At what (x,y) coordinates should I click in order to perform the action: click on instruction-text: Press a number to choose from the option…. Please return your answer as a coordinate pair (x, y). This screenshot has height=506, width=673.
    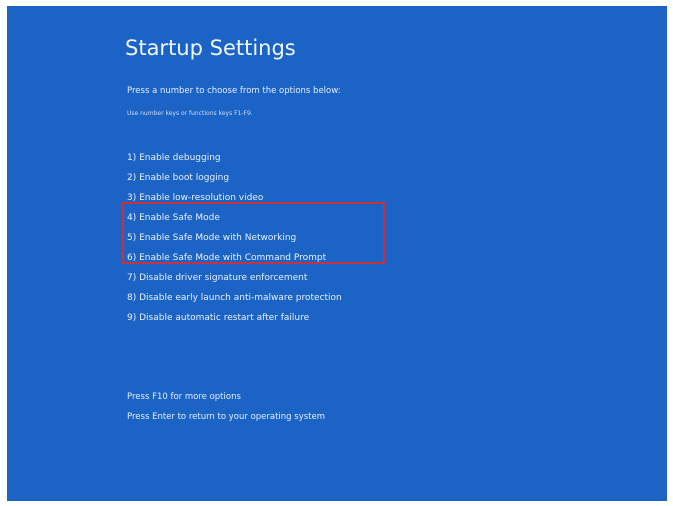
    Looking at the image, I should click on (234, 91).